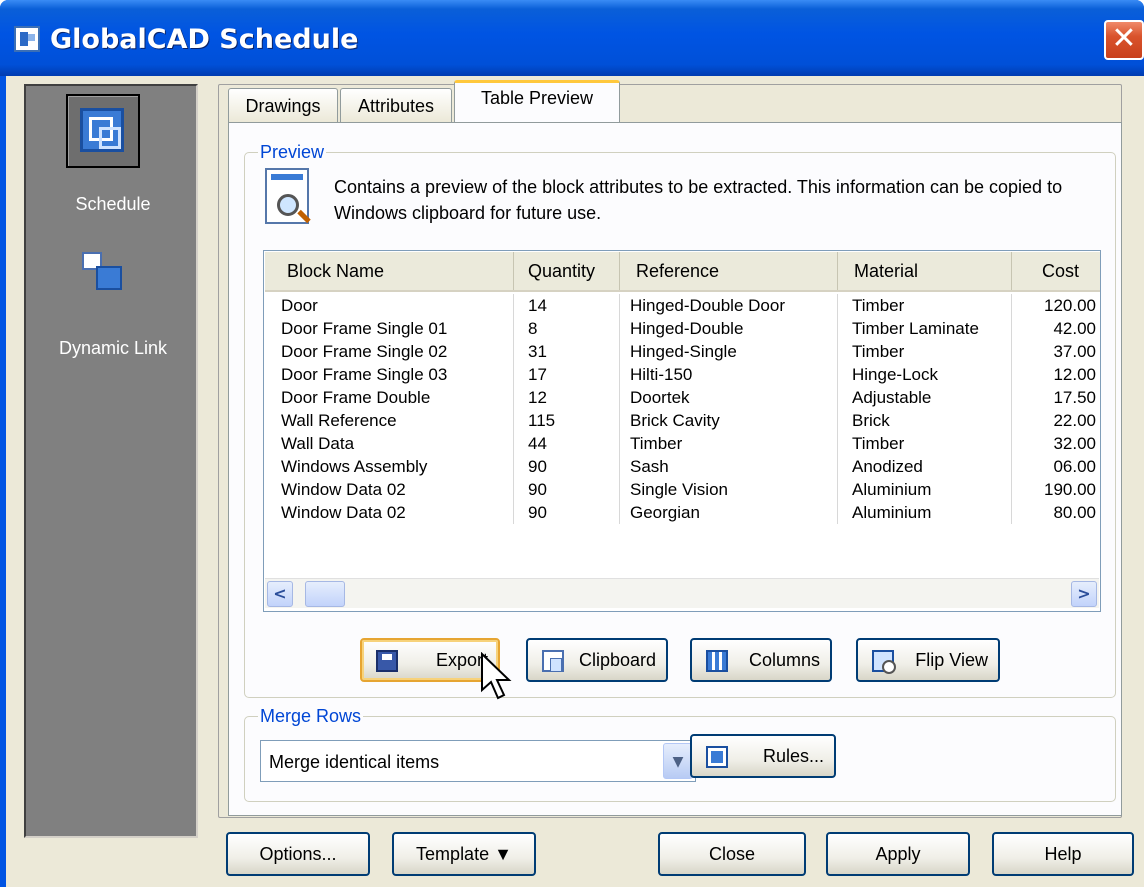  I want to click on merge-rows-dropdown: Merge identical items ▼, so click(478, 761).